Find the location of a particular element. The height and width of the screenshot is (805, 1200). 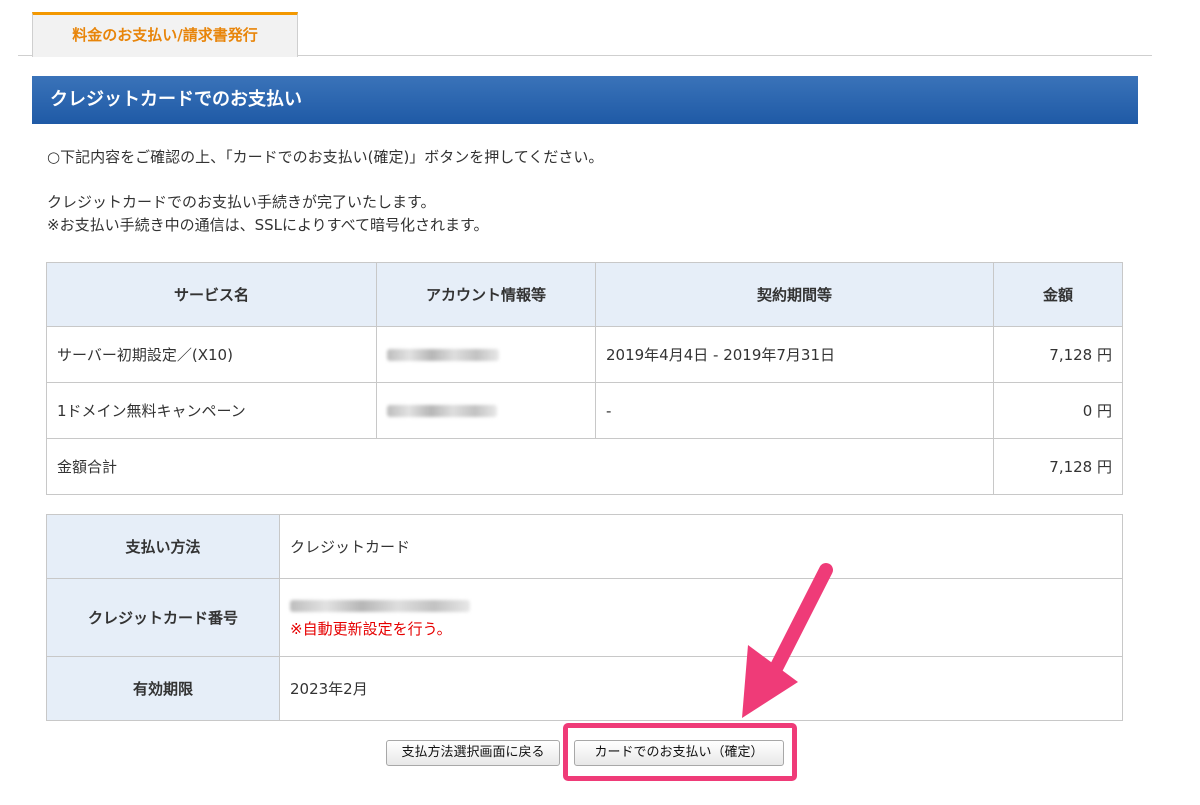

expiry-value: 2023年2月 is located at coordinates (701, 688).